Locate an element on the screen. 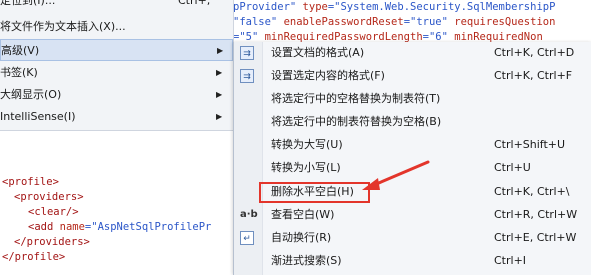 The image size is (591, 275). code-tag: <add is located at coordinates (41, 227).